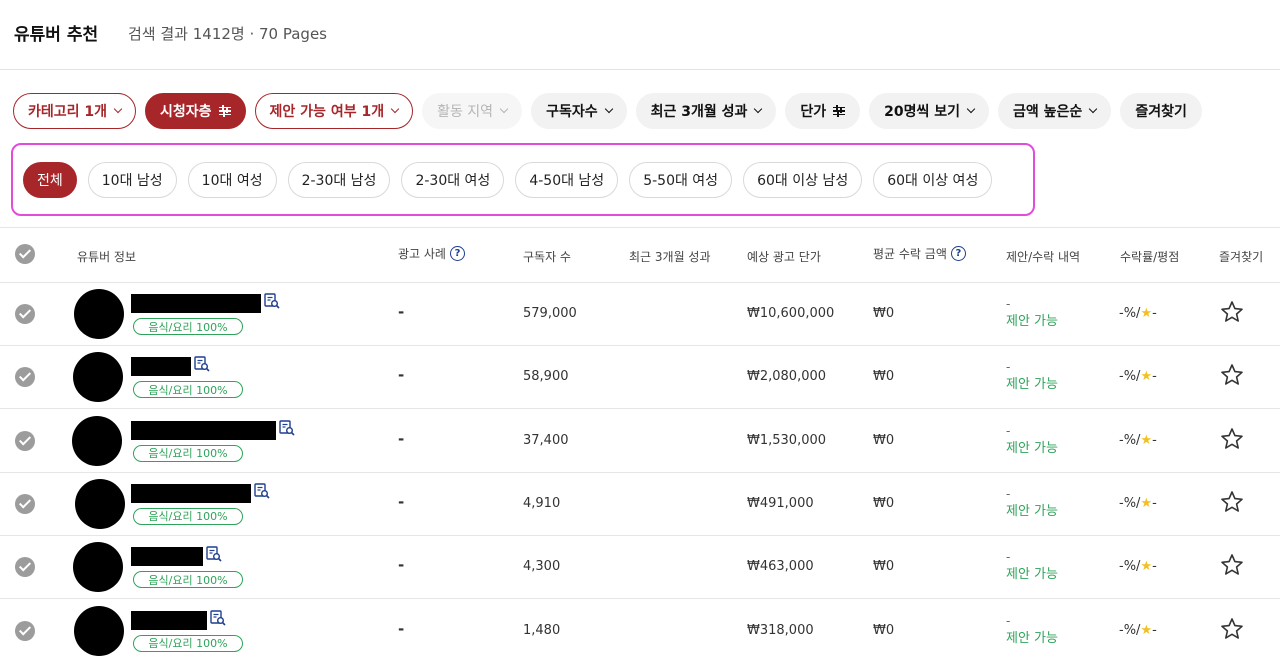 Image resolution: width=1280 pixels, height=660 pixels. What do you see at coordinates (74, 111) in the screenshot?
I see `filter-button-0: 카테고리 1개` at bounding box center [74, 111].